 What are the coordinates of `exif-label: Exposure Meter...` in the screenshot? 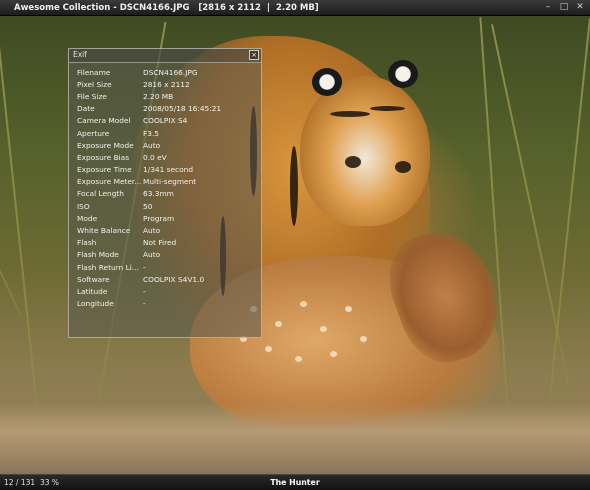 It's located at (109, 182).